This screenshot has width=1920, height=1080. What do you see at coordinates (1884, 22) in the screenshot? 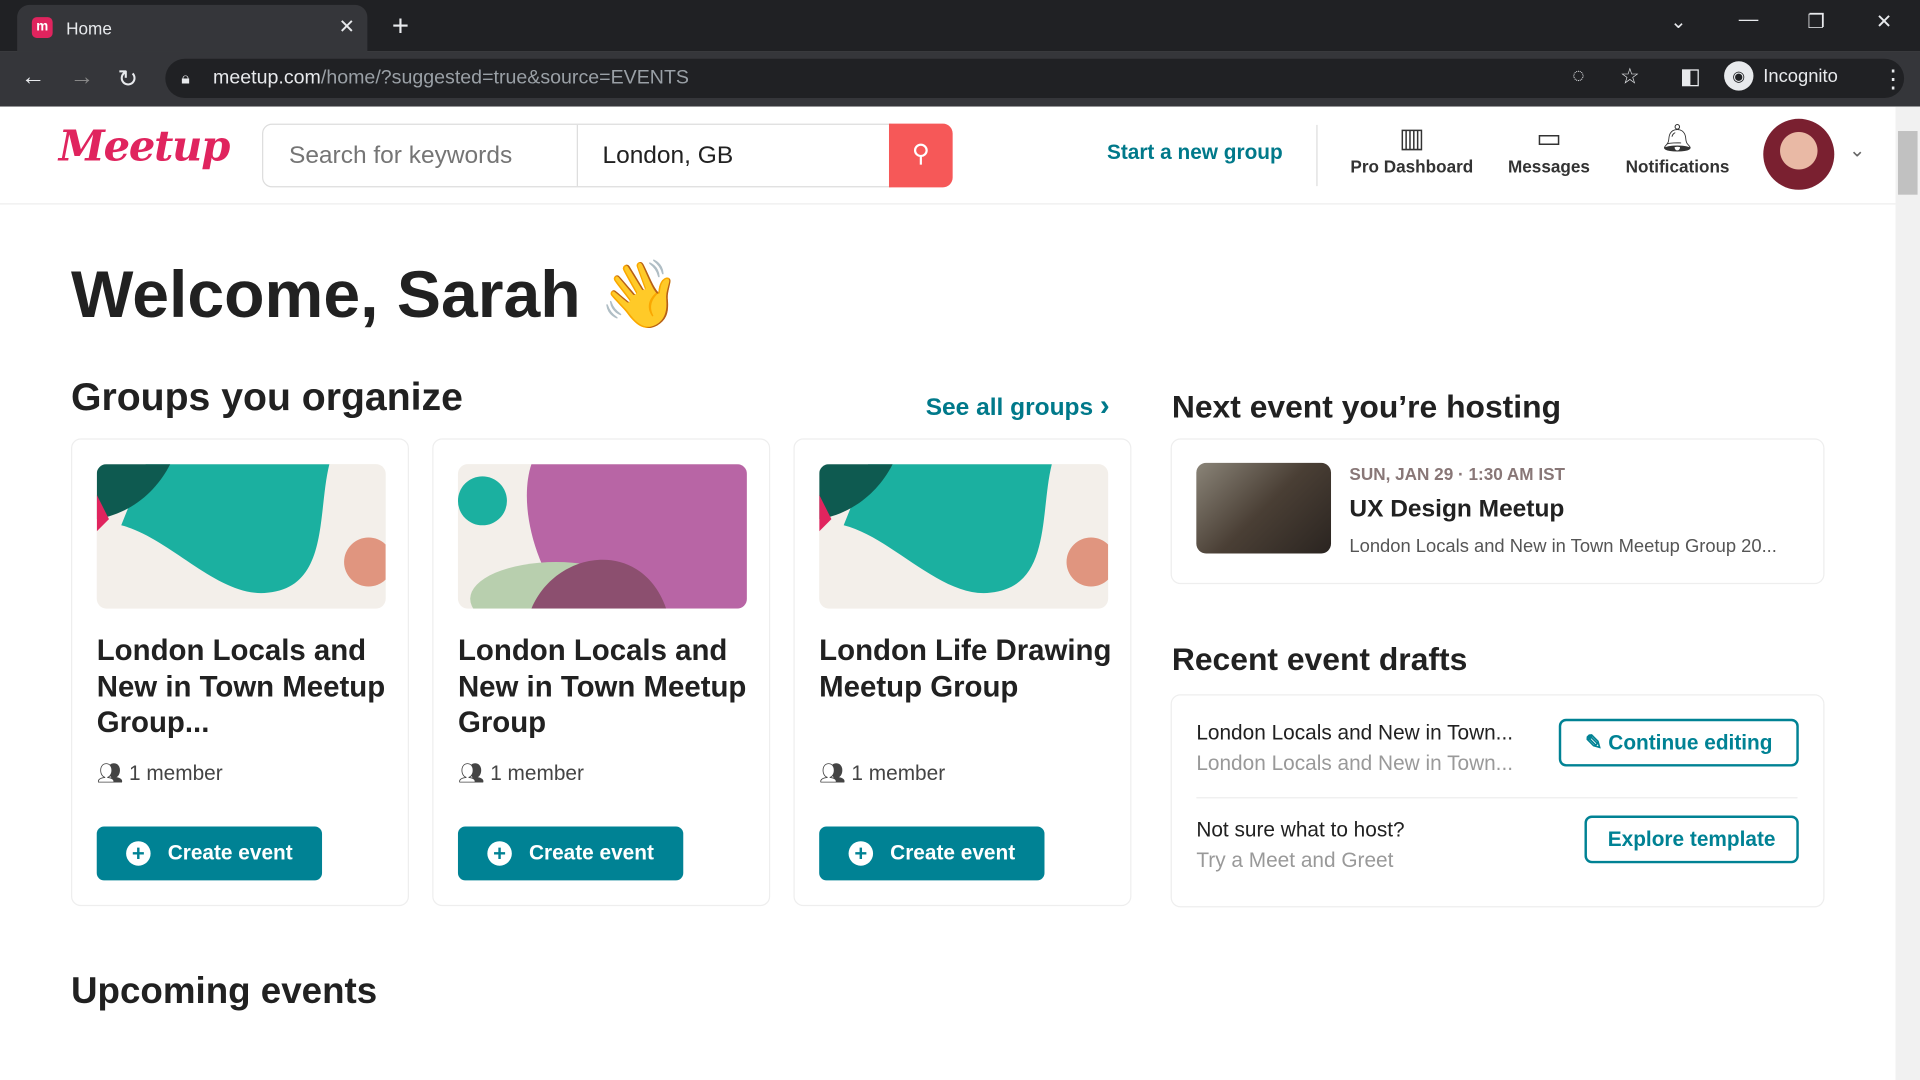
I see `close-window-icon: ✕` at bounding box center [1884, 22].